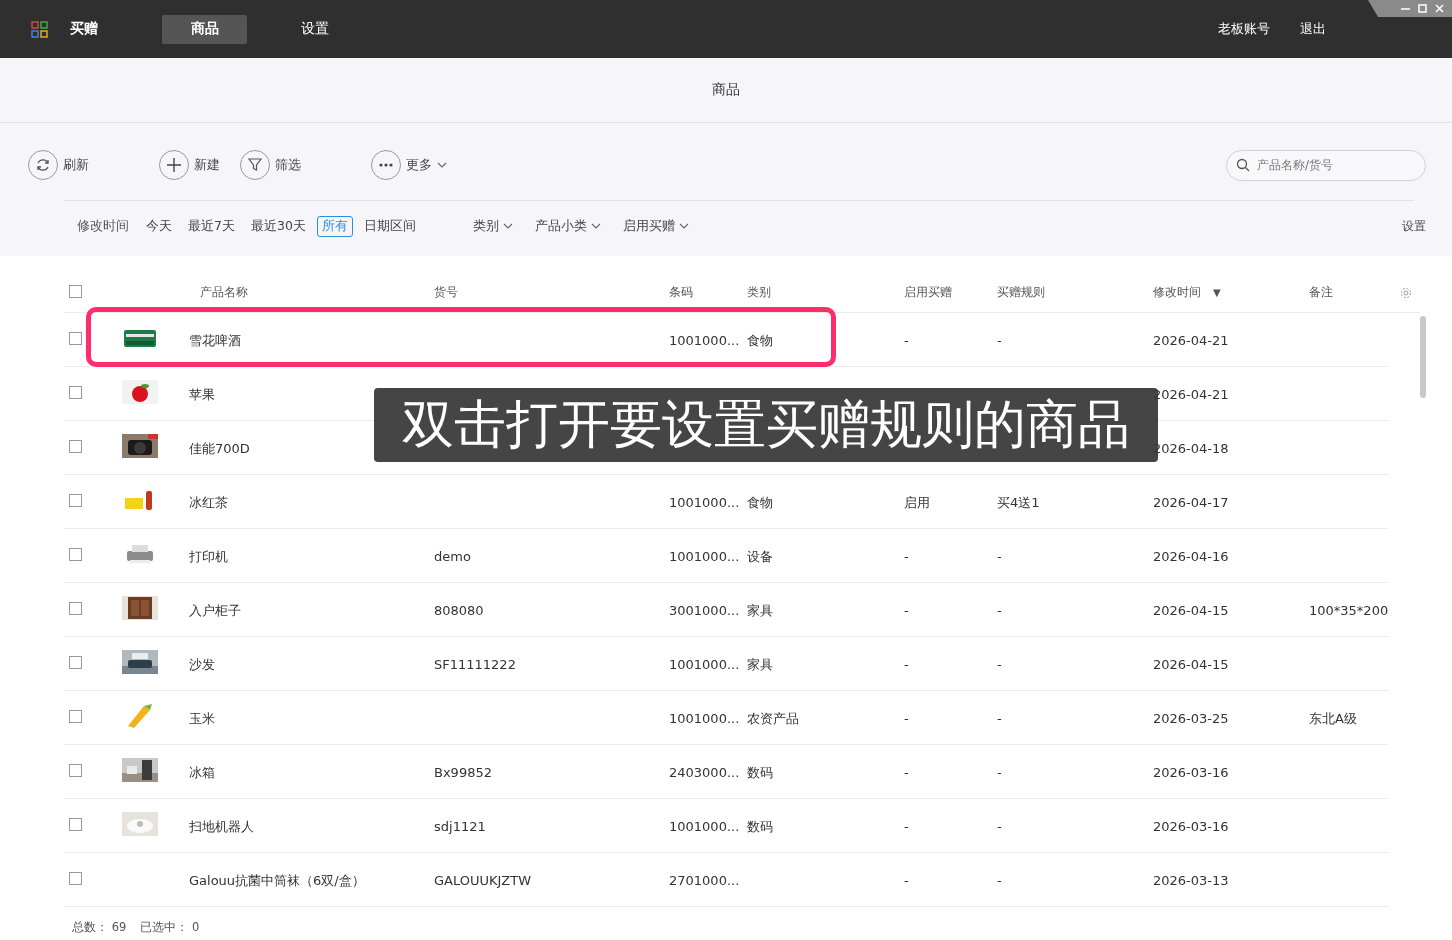 This screenshot has width=1452, height=940. I want to click on settings-icon, so click(1406, 292).